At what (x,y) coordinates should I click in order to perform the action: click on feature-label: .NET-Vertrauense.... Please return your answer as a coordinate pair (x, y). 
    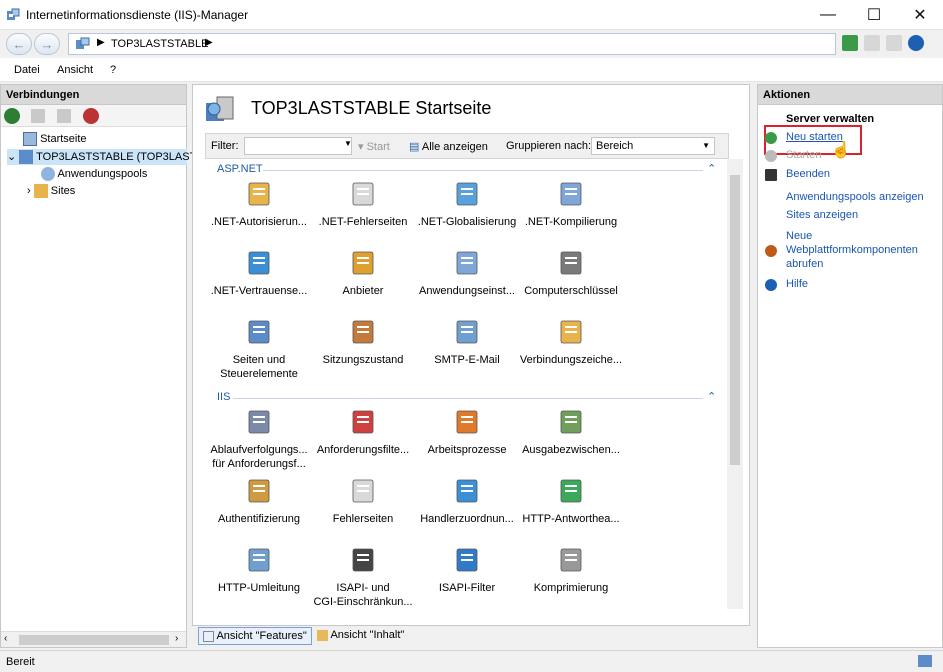
    Looking at the image, I should click on (259, 291).